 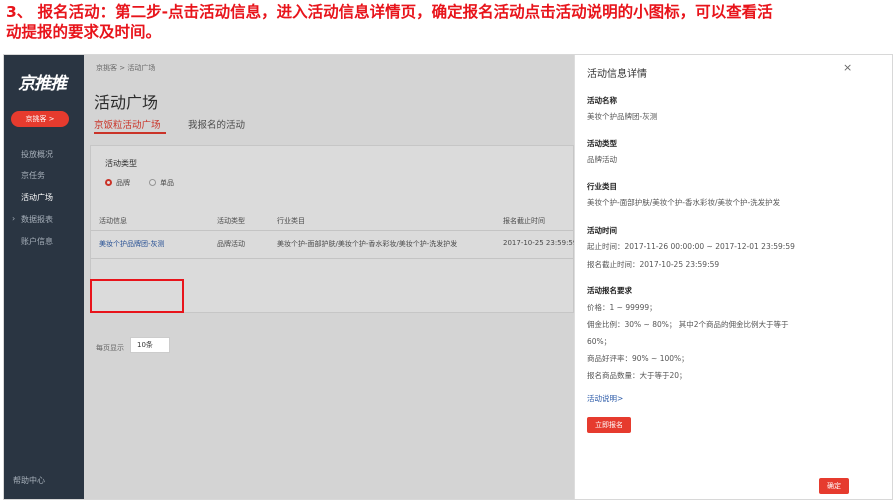 What do you see at coordinates (609, 290) in the screenshot?
I see `requirements-title: 活动报名要求` at bounding box center [609, 290].